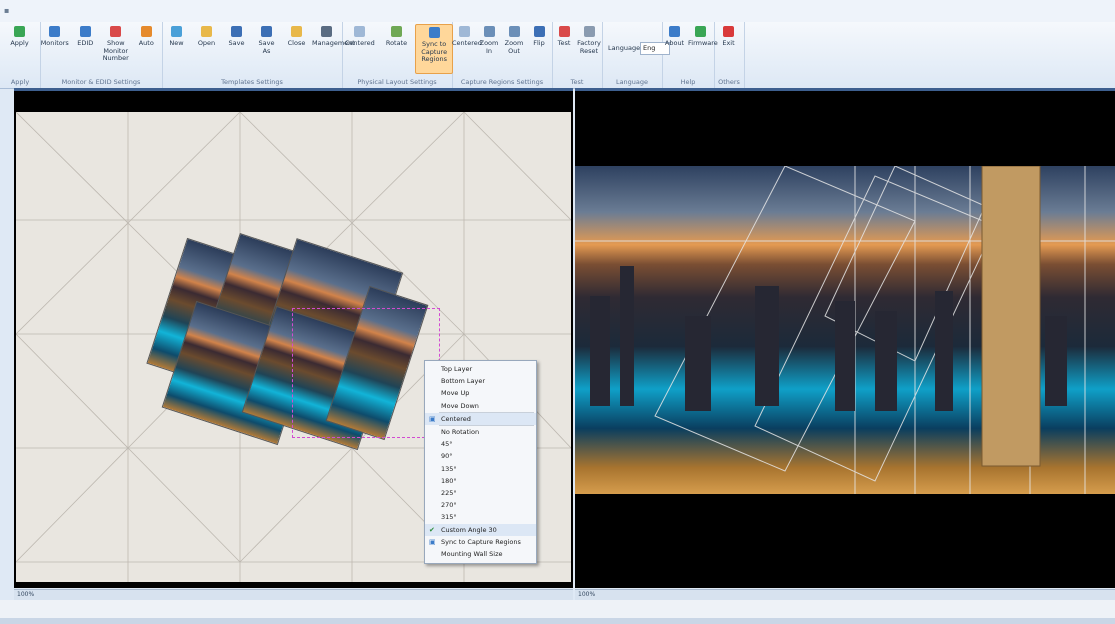 Image resolution: width=1115 pixels, height=624 pixels. Describe the element at coordinates (674, 48) in the screenshot. I see `about-button: About` at that location.